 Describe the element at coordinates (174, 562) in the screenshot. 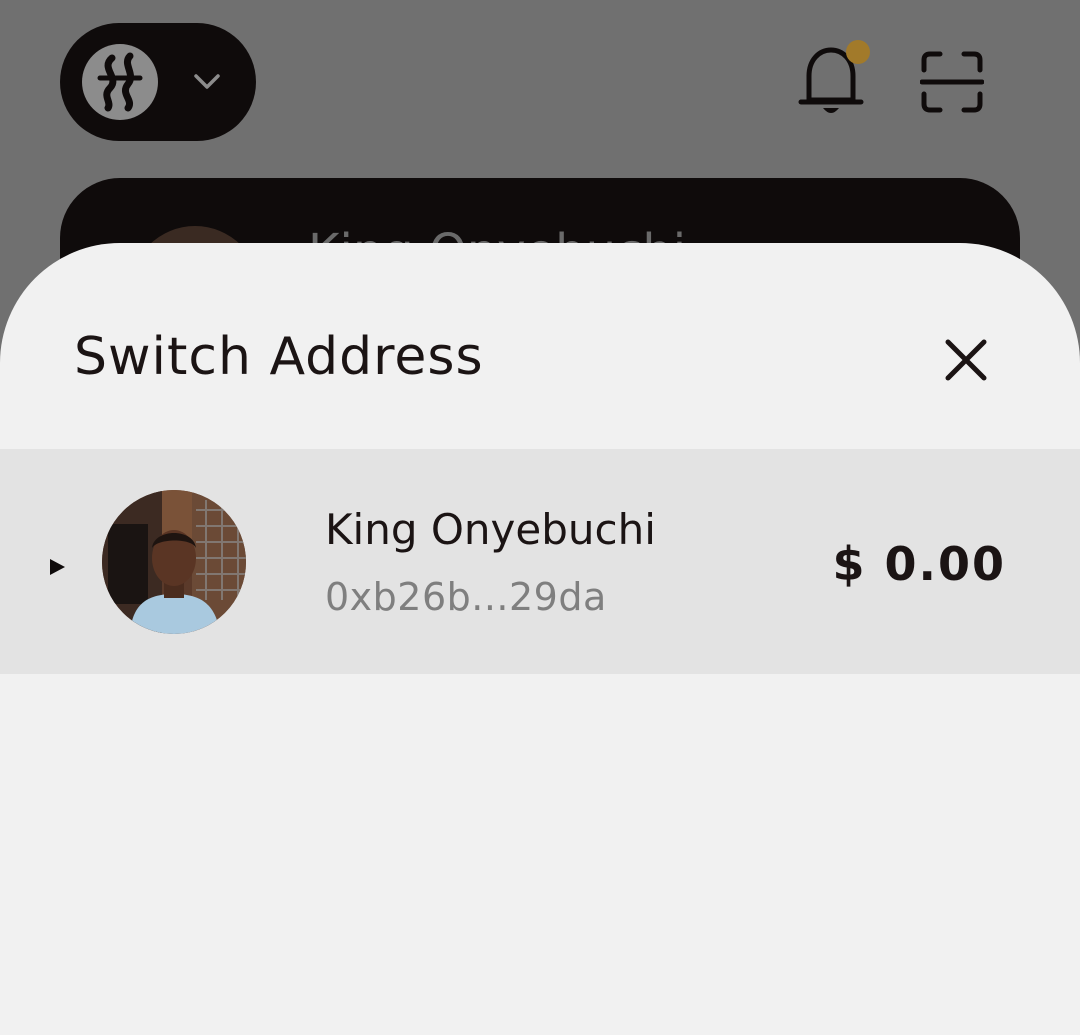

I see `avatar` at that location.